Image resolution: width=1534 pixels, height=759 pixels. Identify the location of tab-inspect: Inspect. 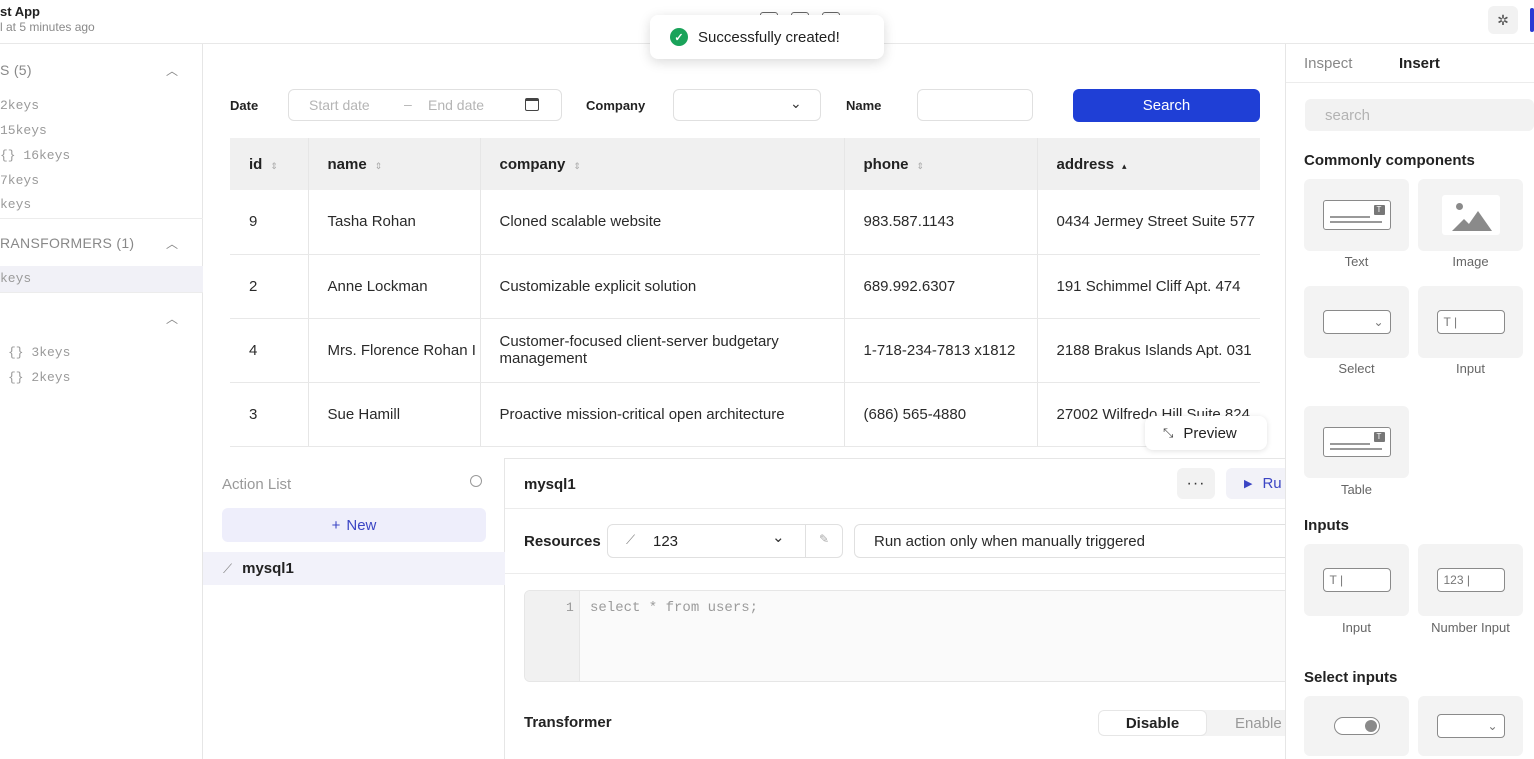
(1328, 63).